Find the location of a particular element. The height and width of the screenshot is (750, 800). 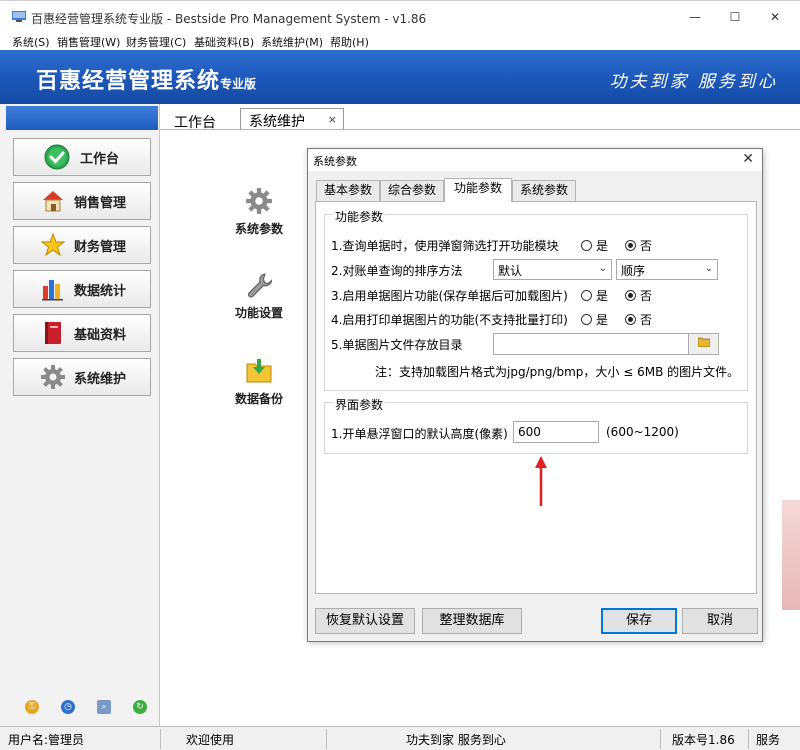

maximize-icon: ☐ is located at coordinates (735, 17).